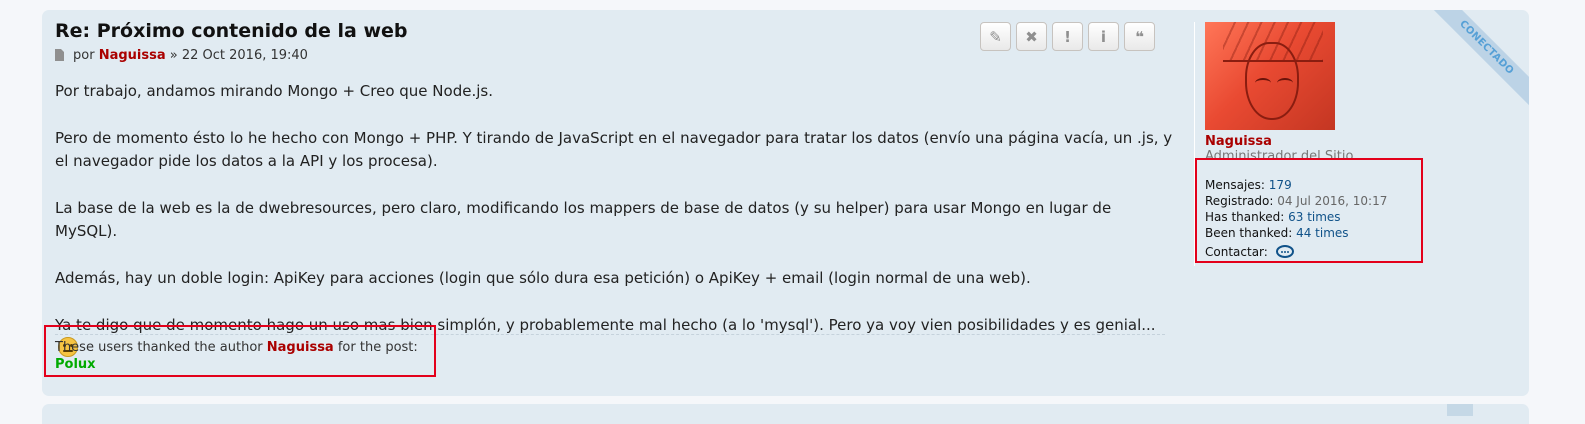 The height and width of the screenshot is (424, 1585). I want to click on quote-icon: ❝, so click(1139, 36).